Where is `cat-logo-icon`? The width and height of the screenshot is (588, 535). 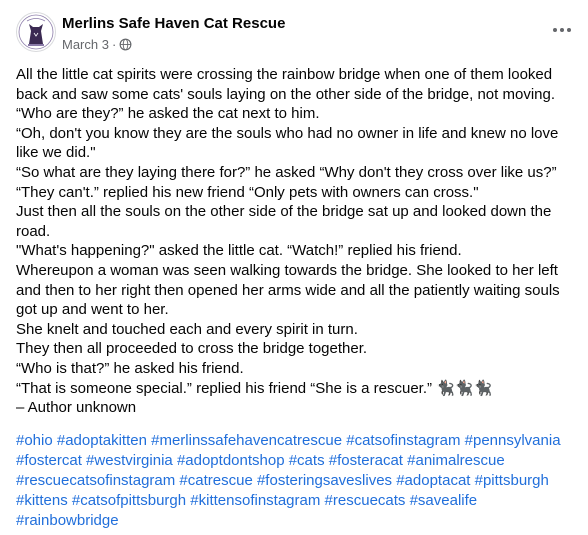 cat-logo-icon is located at coordinates (36, 32).